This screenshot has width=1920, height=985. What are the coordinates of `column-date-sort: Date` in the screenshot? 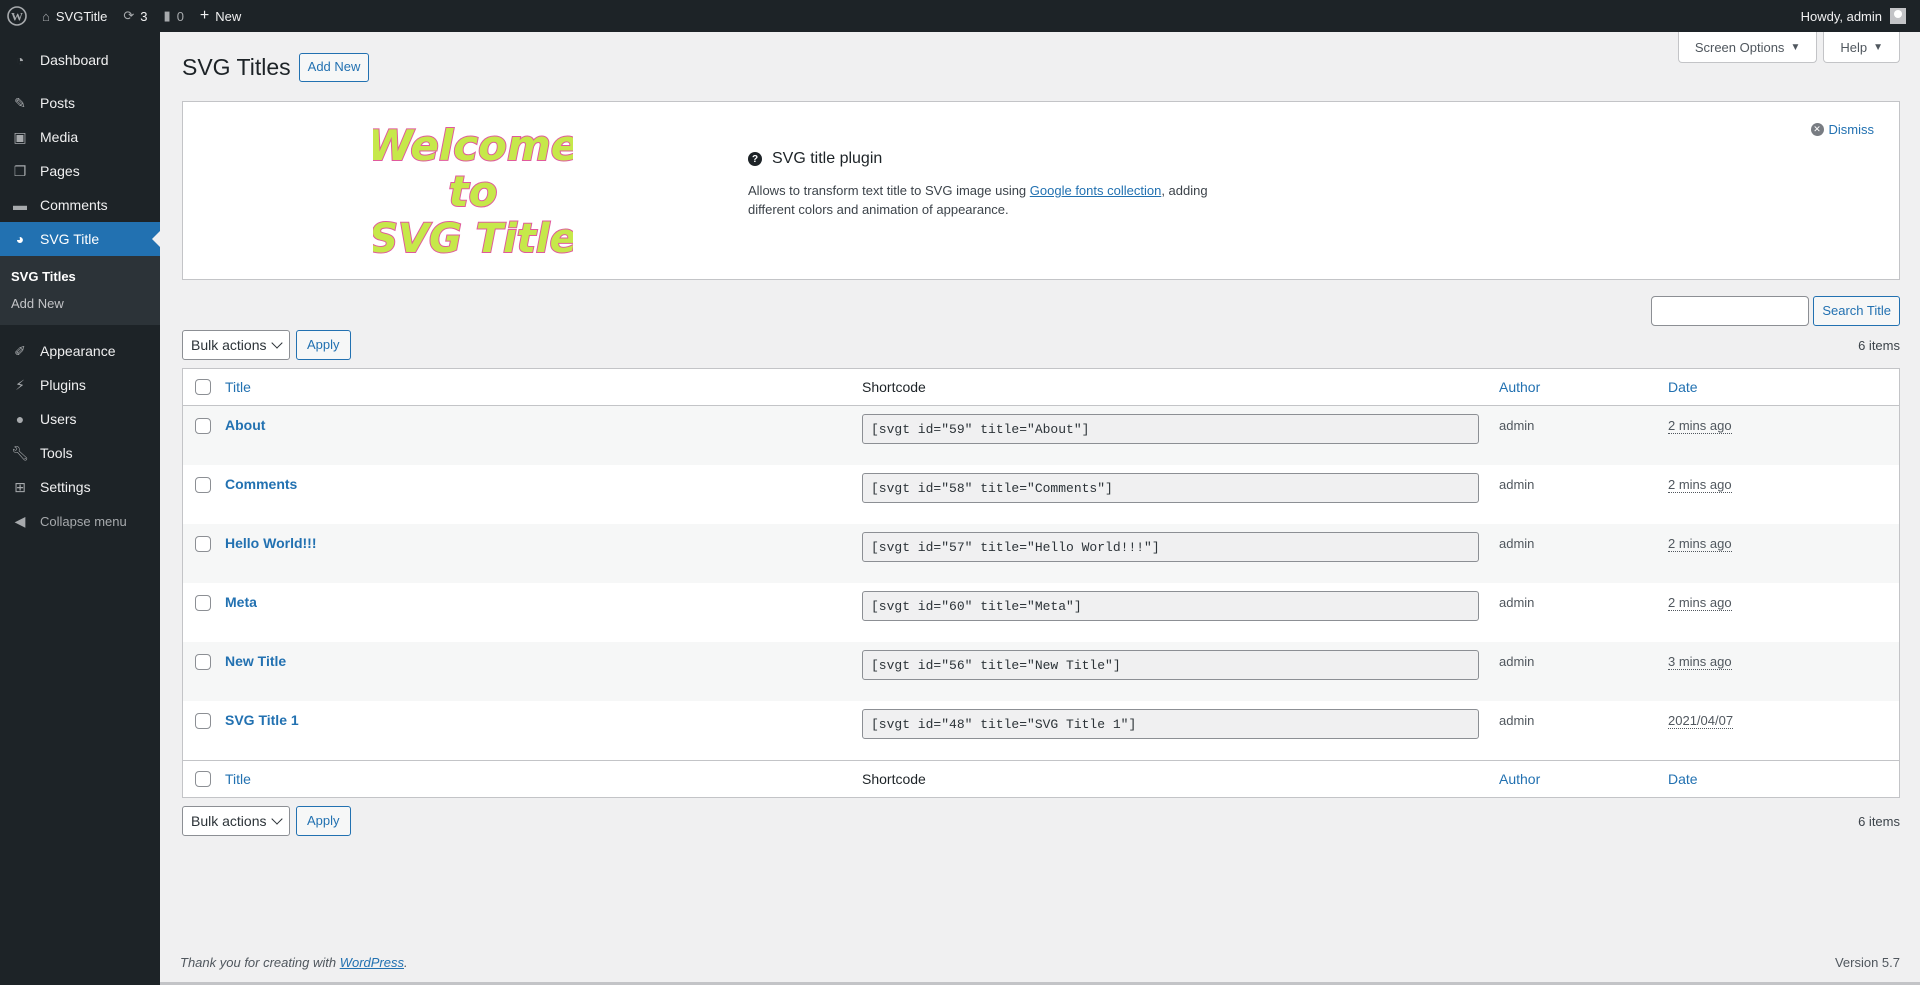 It's located at (1683, 387).